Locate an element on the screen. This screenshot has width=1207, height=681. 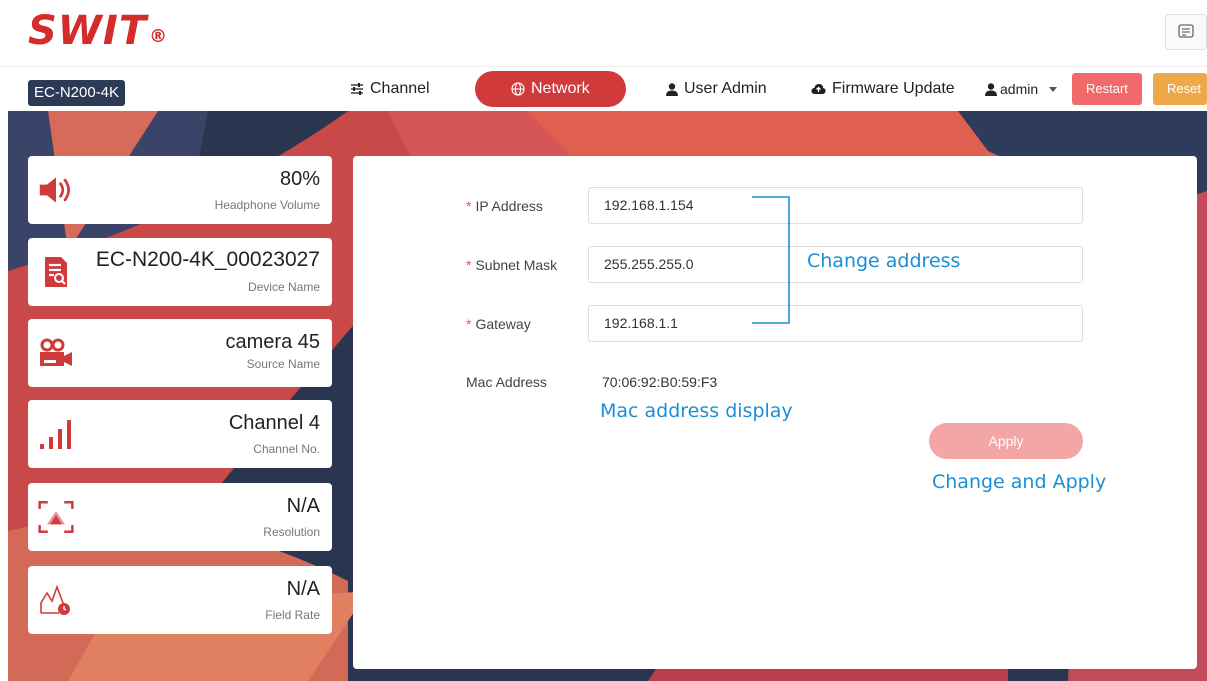
annotation-bracket is located at coordinates (771, 260).